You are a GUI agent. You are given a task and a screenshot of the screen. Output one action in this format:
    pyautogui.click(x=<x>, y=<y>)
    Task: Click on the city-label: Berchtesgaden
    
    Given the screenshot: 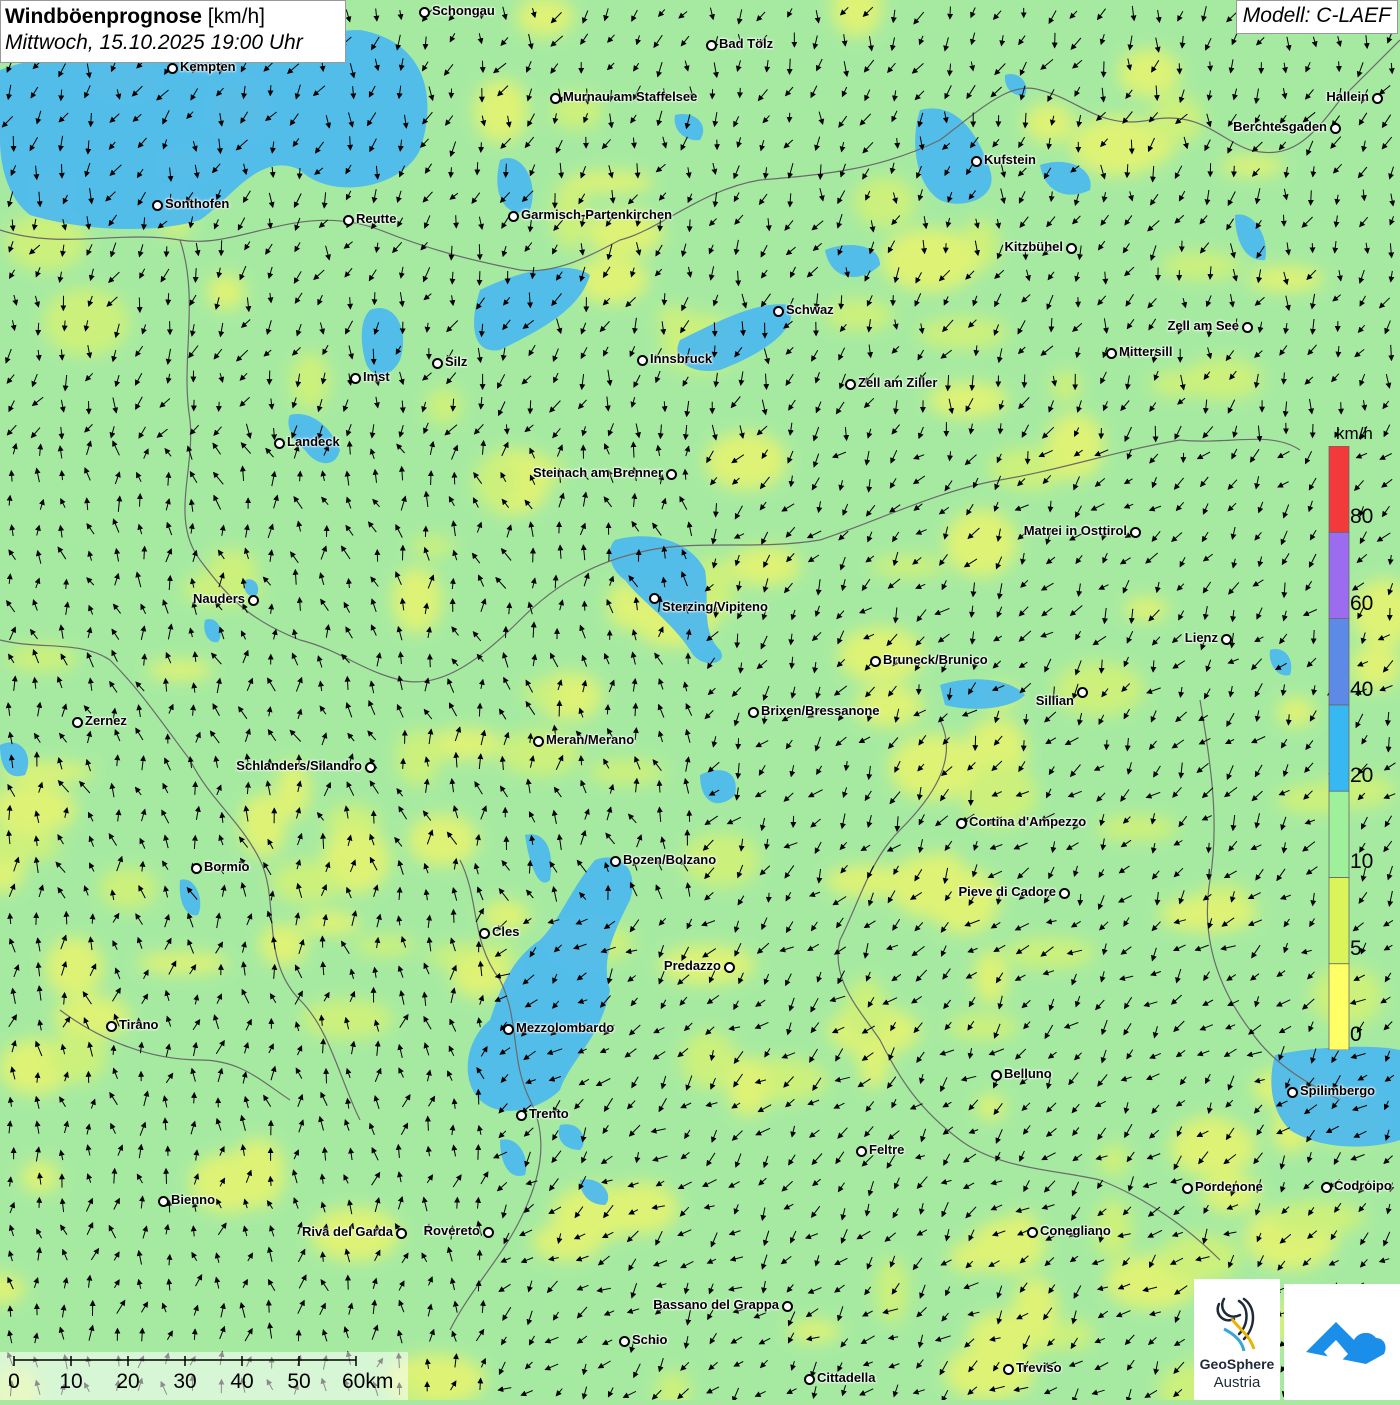 What is the action you would take?
    pyautogui.click(x=1280, y=126)
    